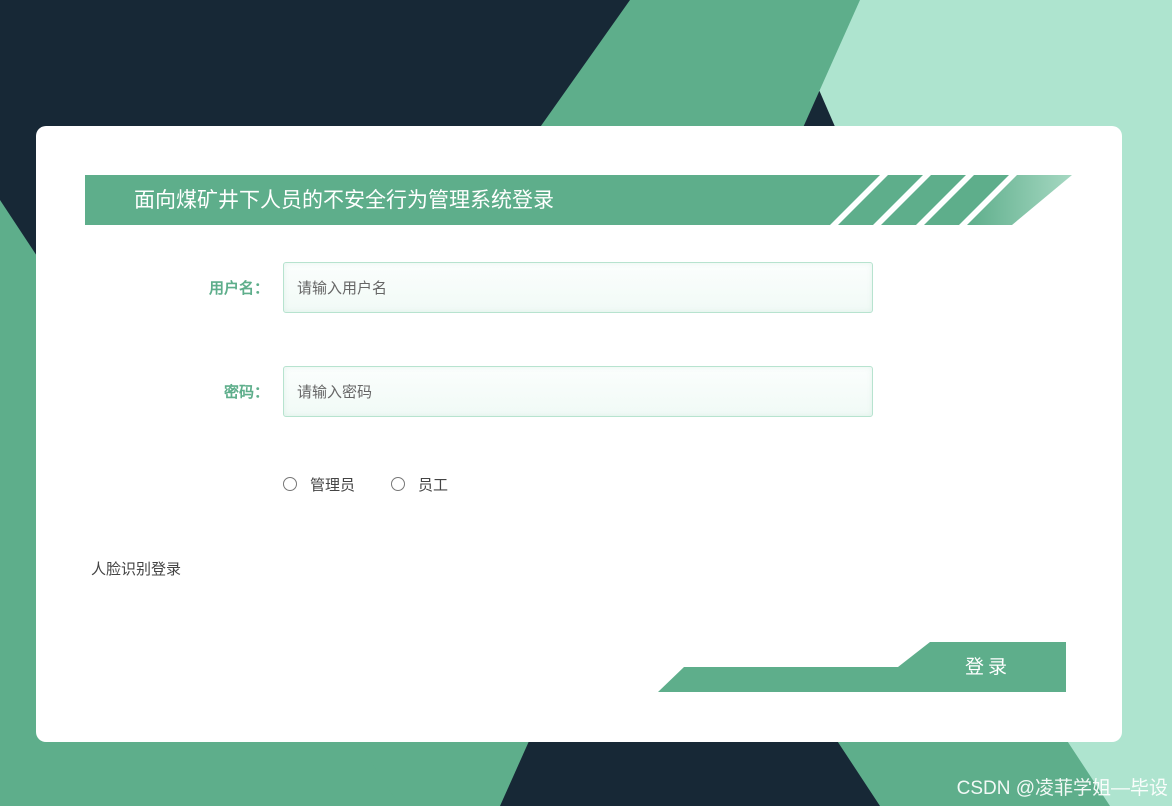 This screenshot has height=806, width=1172. I want to click on login-button: 登录, so click(862, 667).